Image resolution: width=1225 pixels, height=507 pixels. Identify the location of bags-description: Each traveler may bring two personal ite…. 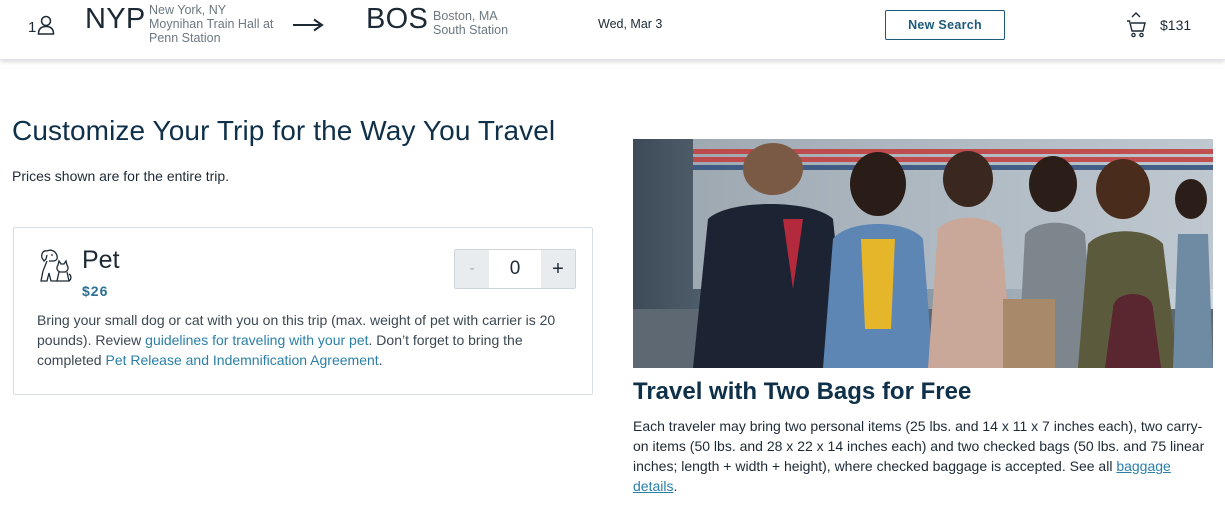
(923, 456).